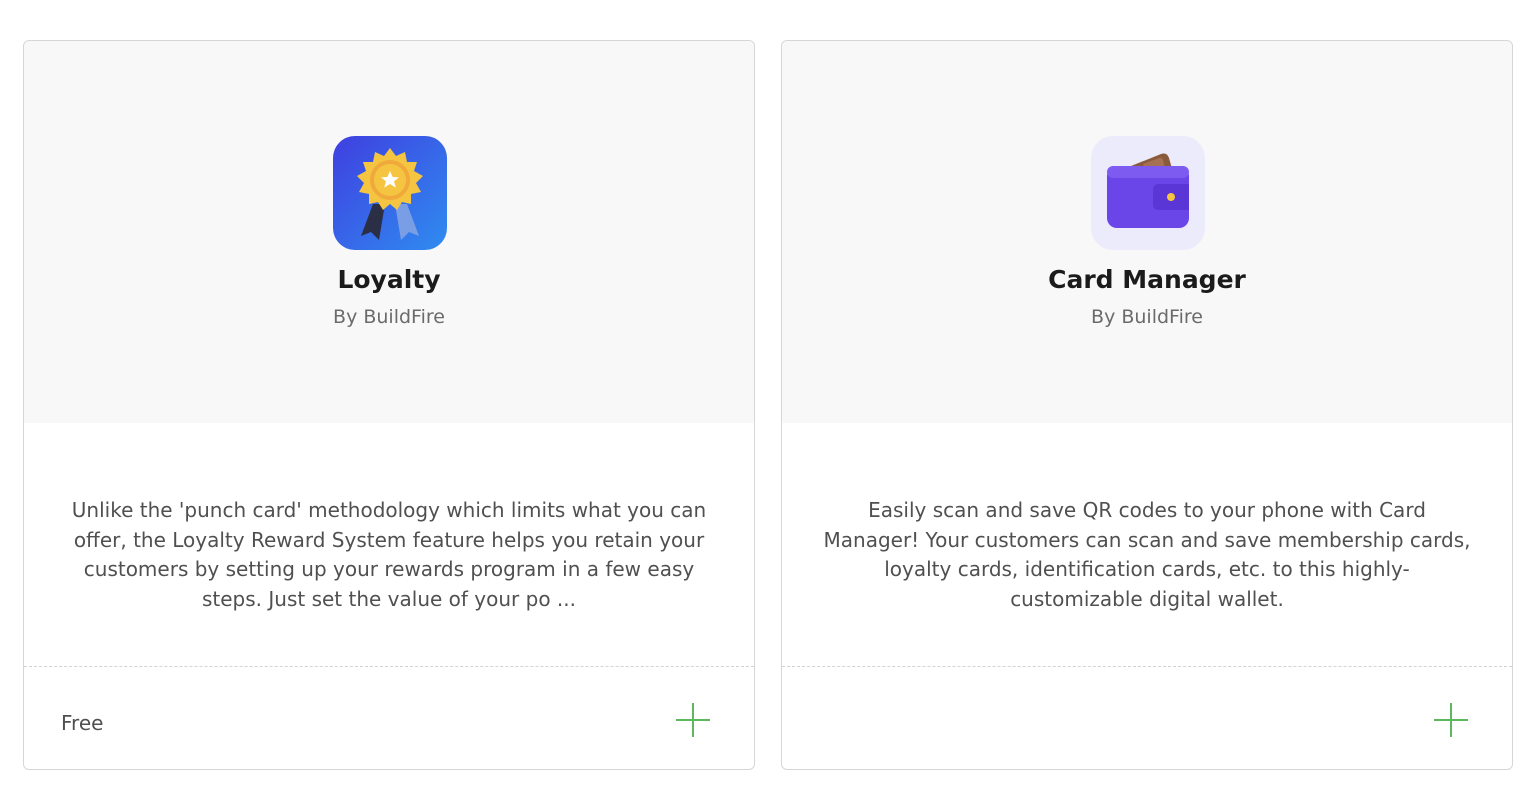 This screenshot has height=797, width=1536. What do you see at coordinates (1148, 193) in the screenshot?
I see `wallet-icon` at bounding box center [1148, 193].